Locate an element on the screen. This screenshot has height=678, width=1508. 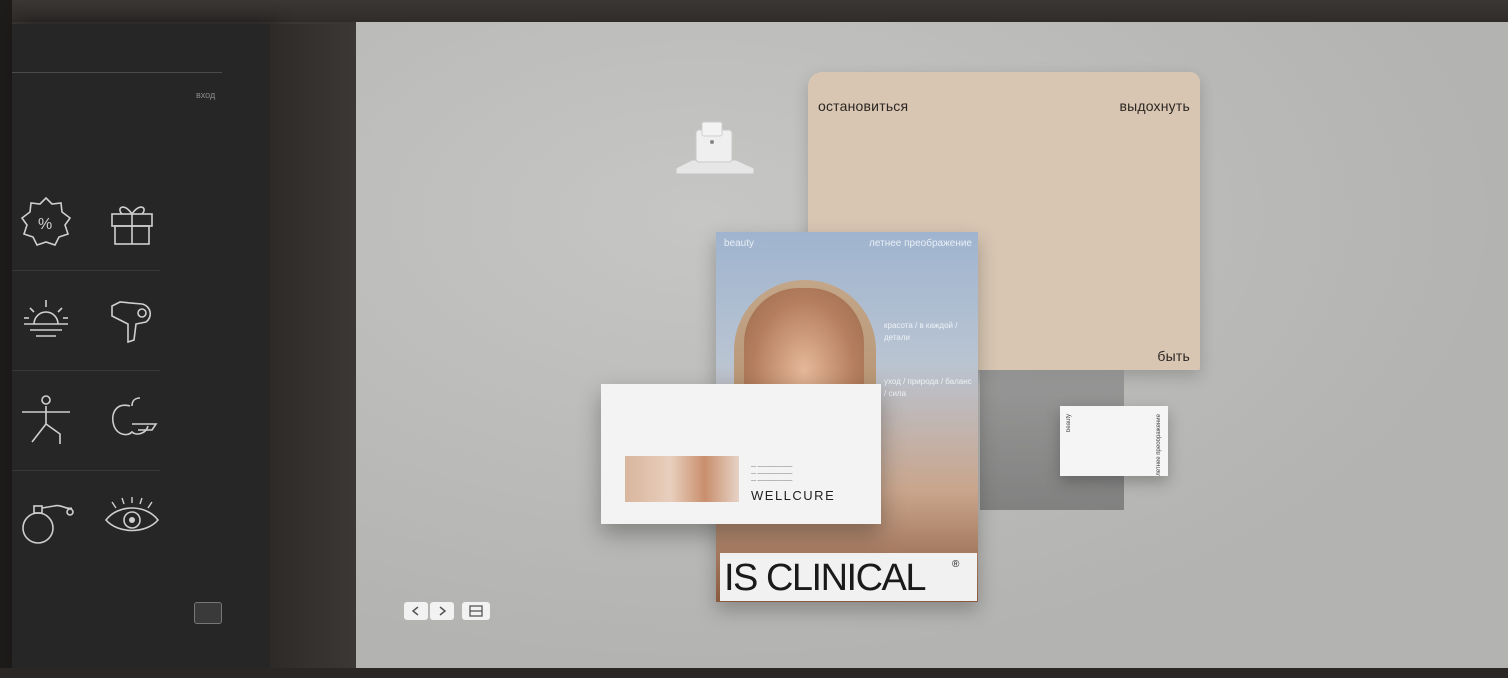
grid-button is located at coordinates (476, 611).